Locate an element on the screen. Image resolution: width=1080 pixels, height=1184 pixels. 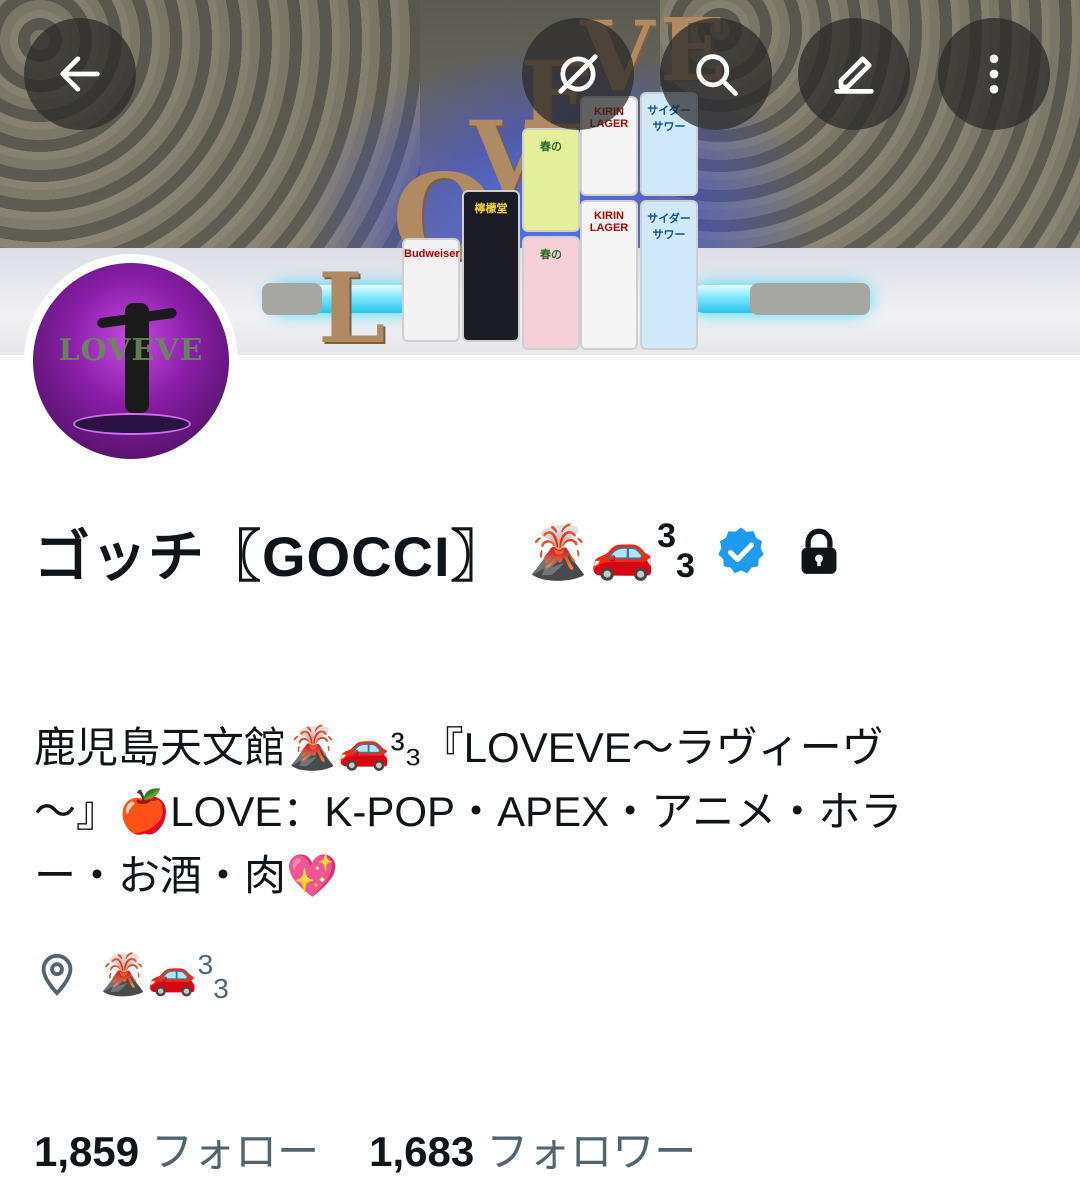
more-button is located at coordinates (994, 74).